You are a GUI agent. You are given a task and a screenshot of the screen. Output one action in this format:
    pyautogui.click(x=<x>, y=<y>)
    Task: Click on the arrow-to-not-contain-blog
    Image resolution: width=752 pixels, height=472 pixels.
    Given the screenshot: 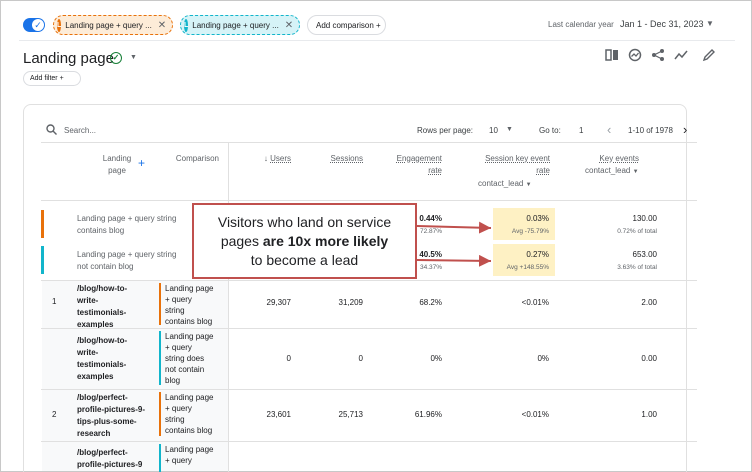 What is the action you would take?
    pyautogui.click(x=454, y=260)
    